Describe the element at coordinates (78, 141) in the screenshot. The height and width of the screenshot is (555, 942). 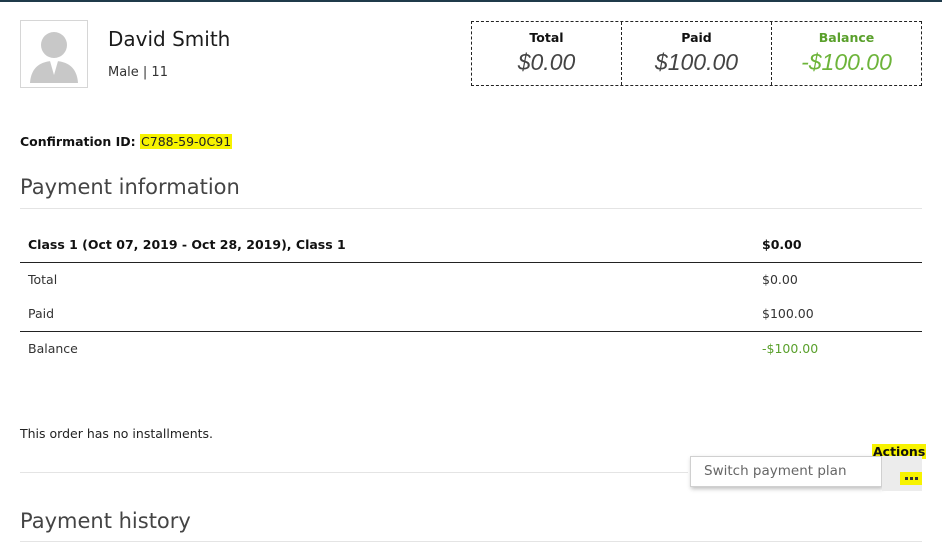
I see `confirmation-label: Confirmation ID:` at that location.